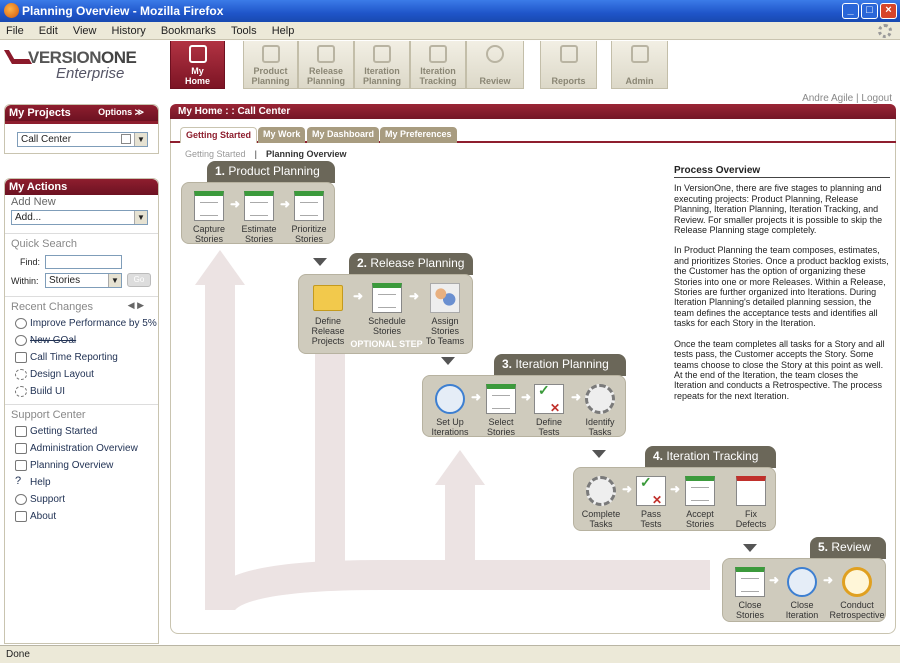 Image resolution: width=900 pixels, height=663 pixels. Describe the element at coordinates (851, 547) in the screenshot. I see `stage-name: Review` at that location.